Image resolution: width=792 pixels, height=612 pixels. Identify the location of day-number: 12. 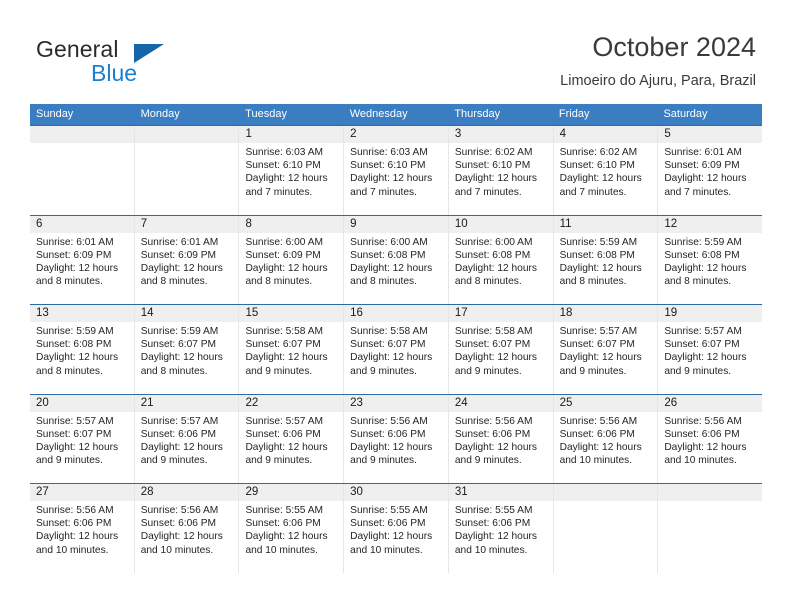
(671, 223).